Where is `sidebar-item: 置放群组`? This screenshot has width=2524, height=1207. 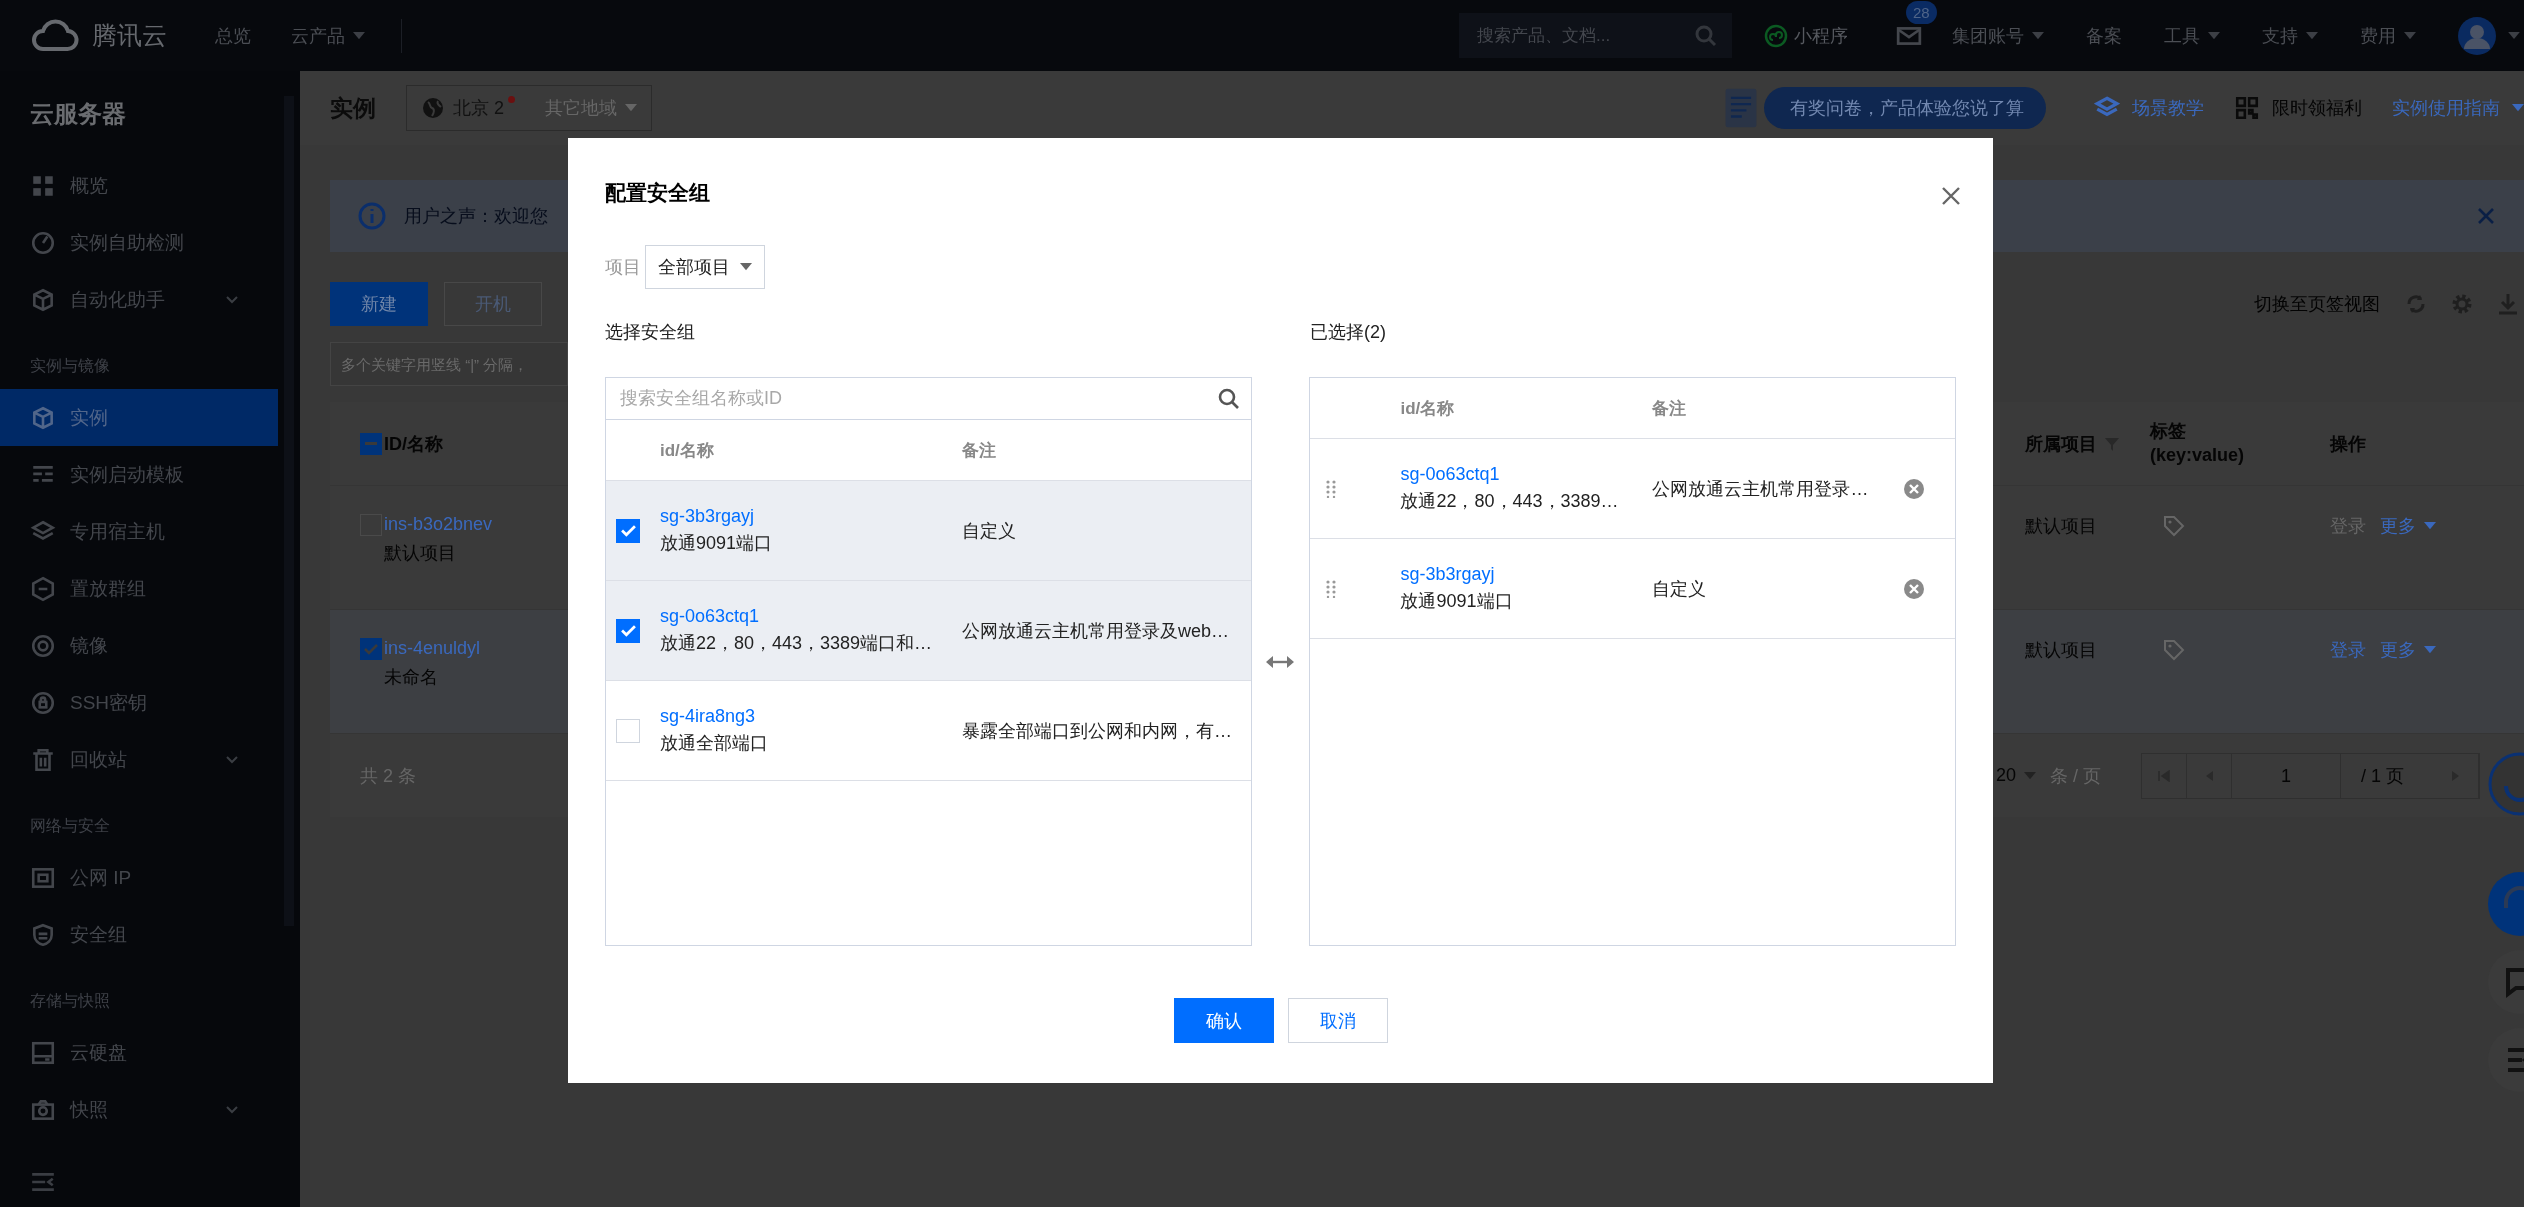 sidebar-item: 置放群组 is located at coordinates (139, 588).